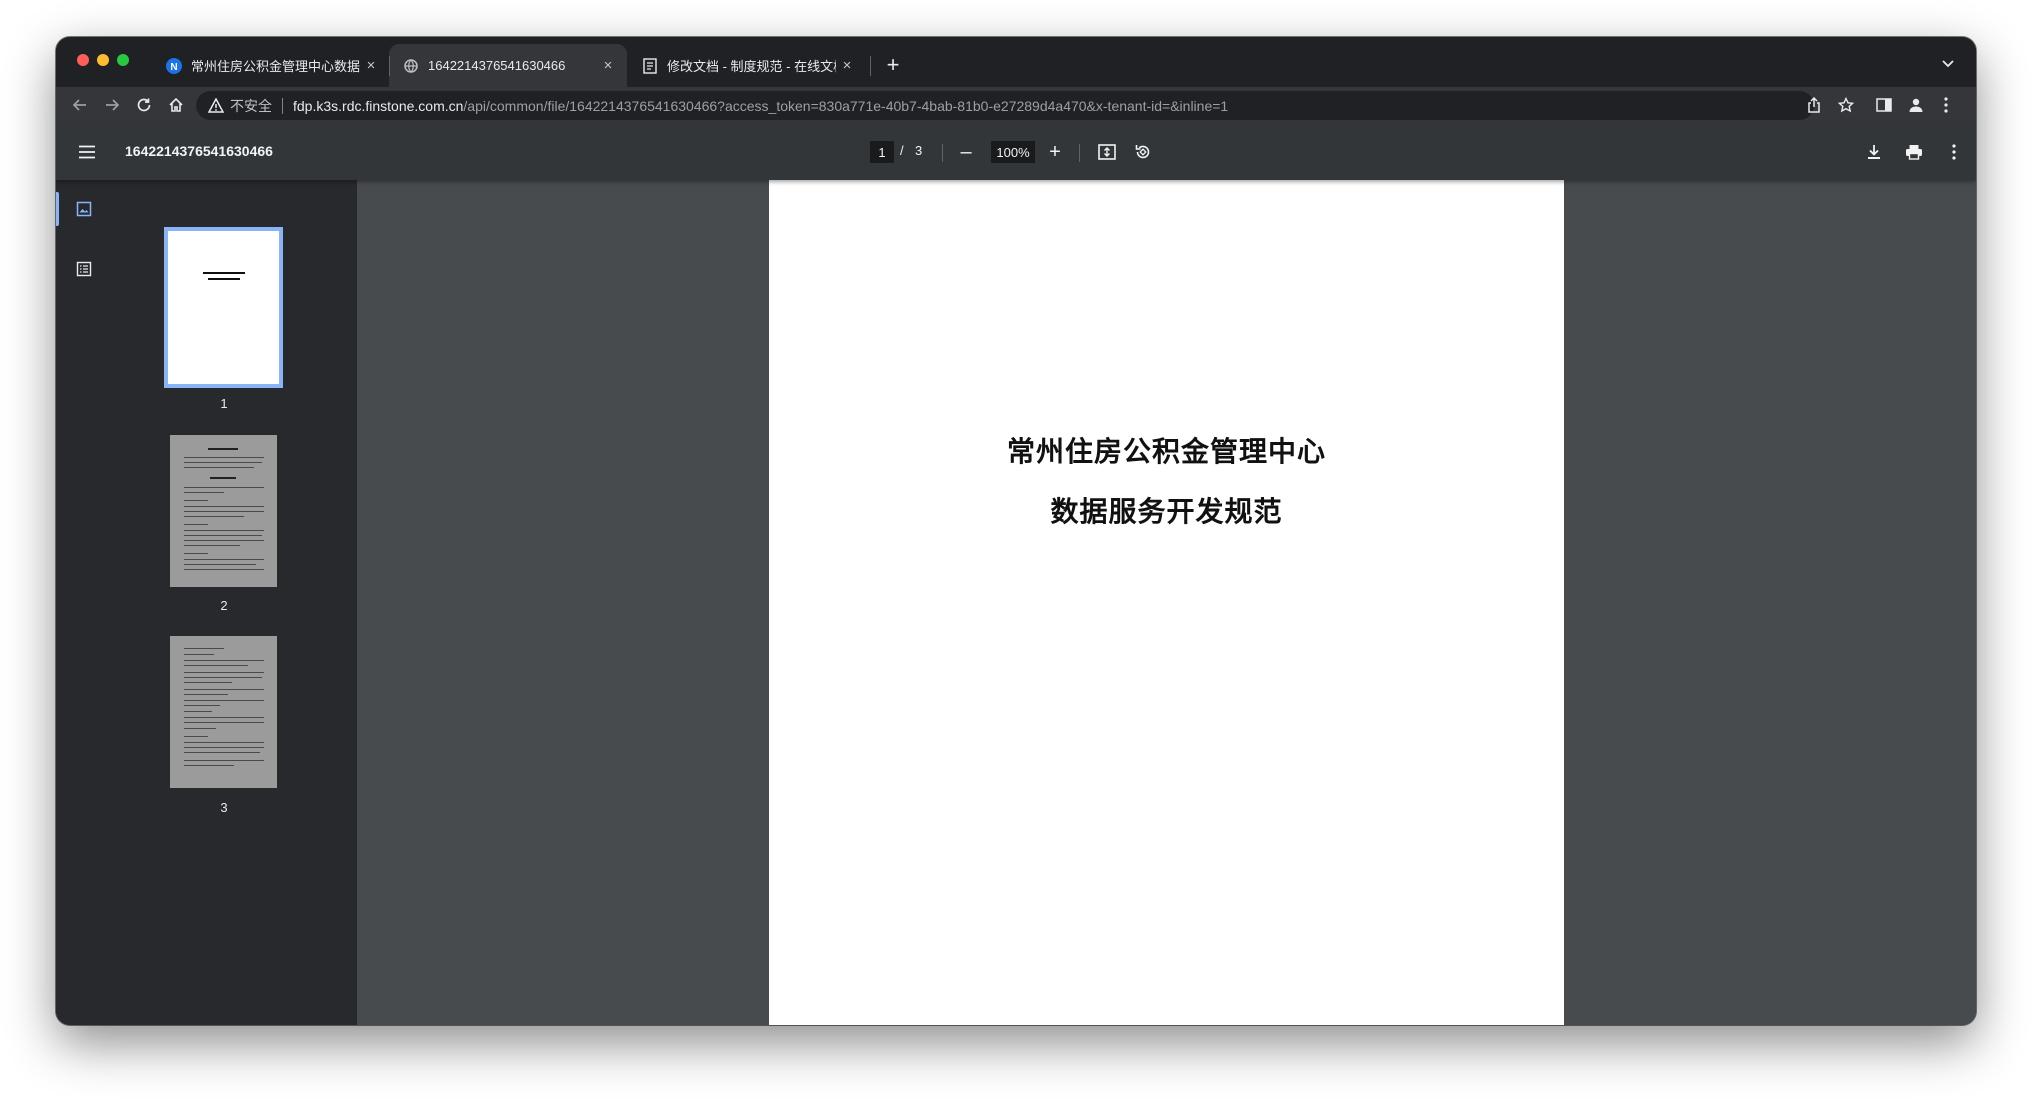  What do you see at coordinates (1874, 152) in the screenshot?
I see `download-icon` at bounding box center [1874, 152].